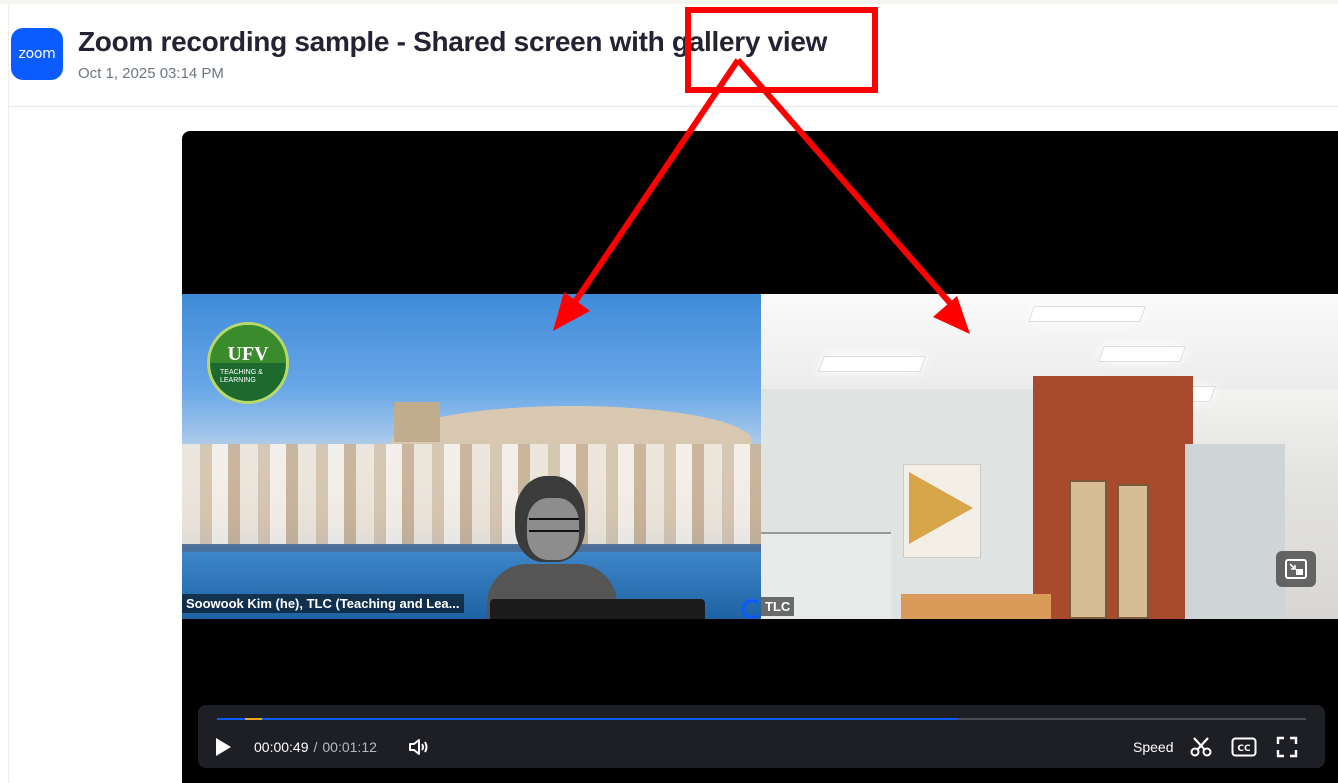 This screenshot has width=1338, height=783. What do you see at coordinates (281, 747) in the screenshot?
I see `current-time: 00:00:49` at bounding box center [281, 747].